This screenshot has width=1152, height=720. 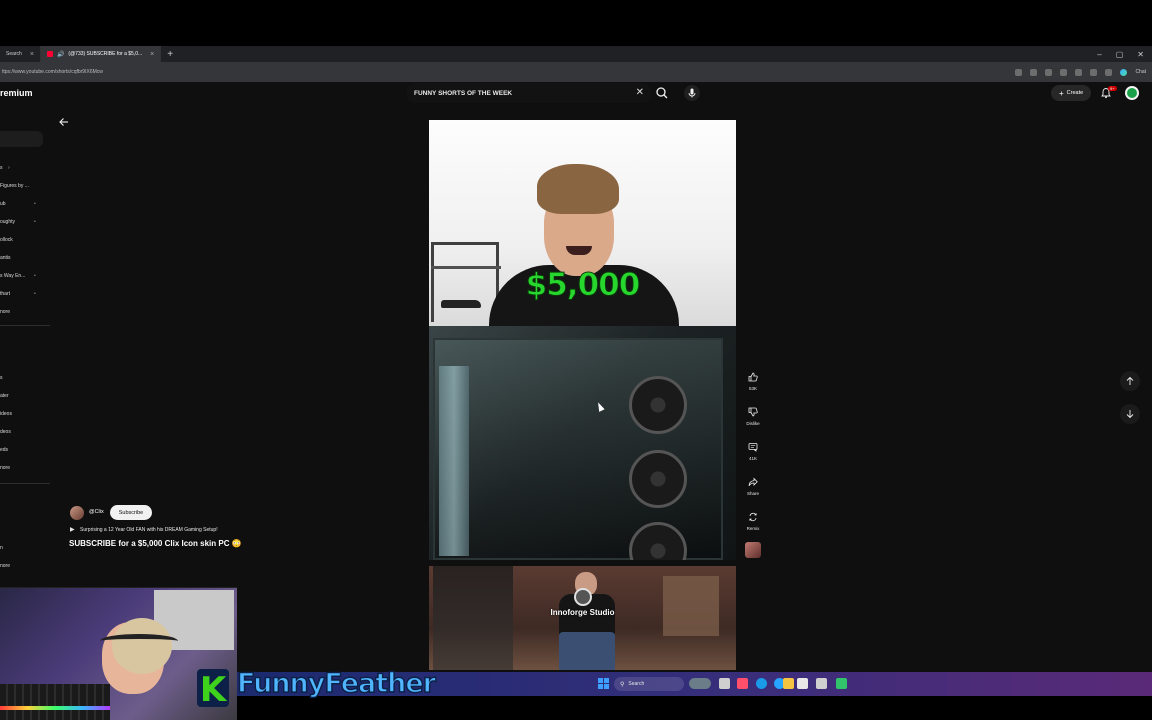 What do you see at coordinates (77, 513) in the screenshot?
I see `channel-avatar` at bounding box center [77, 513].